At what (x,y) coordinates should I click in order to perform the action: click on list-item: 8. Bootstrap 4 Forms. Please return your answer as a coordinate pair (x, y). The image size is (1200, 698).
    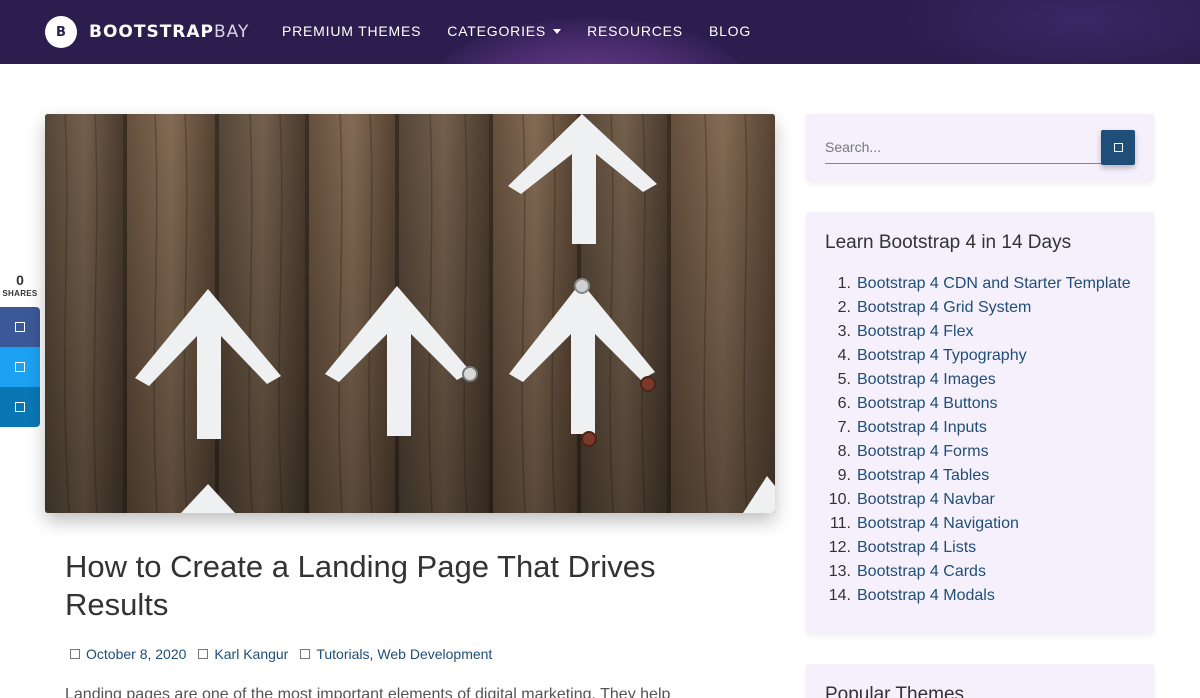
    Looking at the image, I should click on (978, 452).